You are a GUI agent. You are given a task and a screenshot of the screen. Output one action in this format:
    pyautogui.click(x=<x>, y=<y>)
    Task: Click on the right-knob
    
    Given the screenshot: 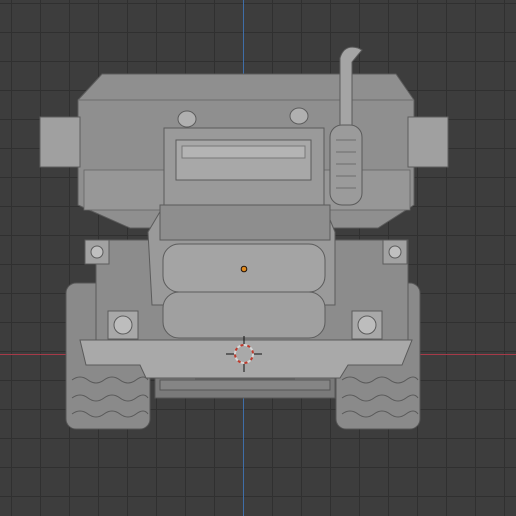 What is the action you would take?
    pyautogui.click(x=395, y=252)
    